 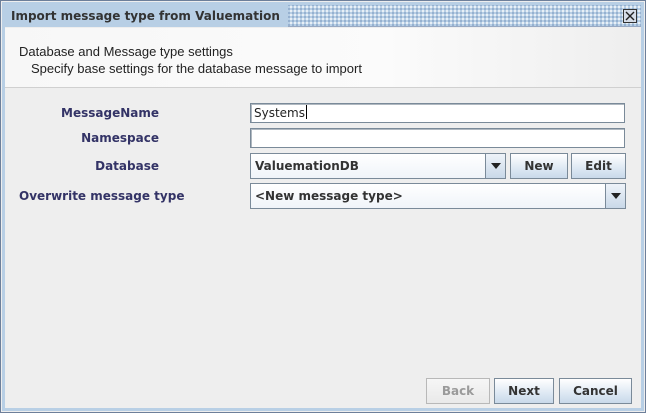 I want to click on header-title: Database and Message type settings, so click(x=126, y=51).